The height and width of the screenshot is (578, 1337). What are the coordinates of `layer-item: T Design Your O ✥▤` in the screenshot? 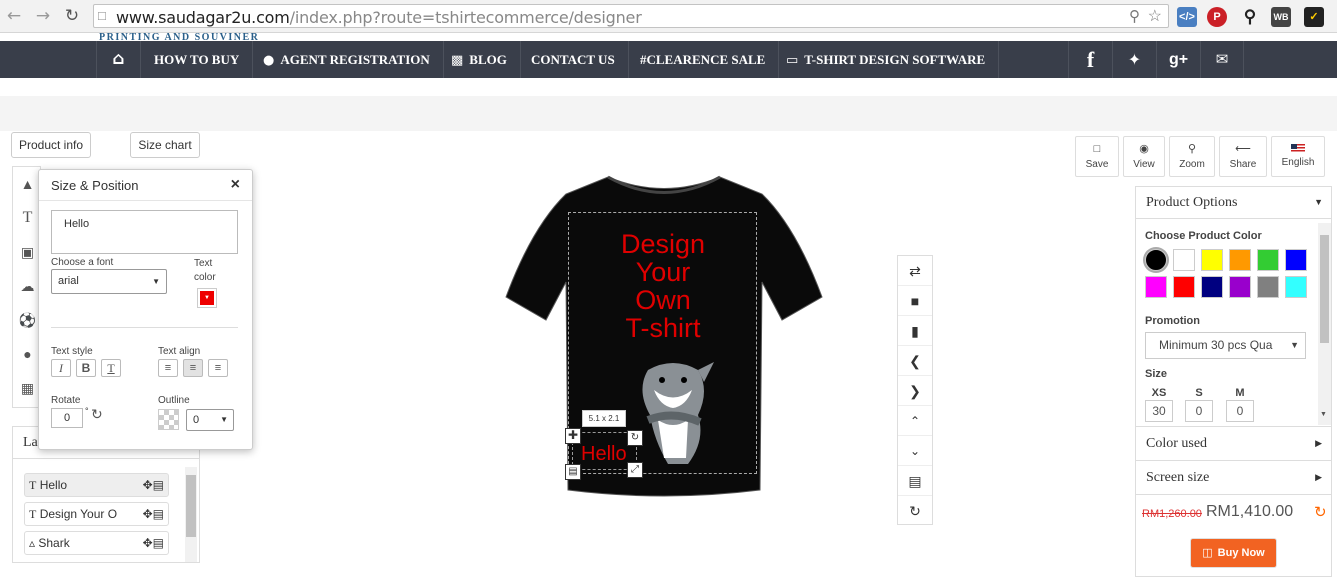 It's located at (96, 514).